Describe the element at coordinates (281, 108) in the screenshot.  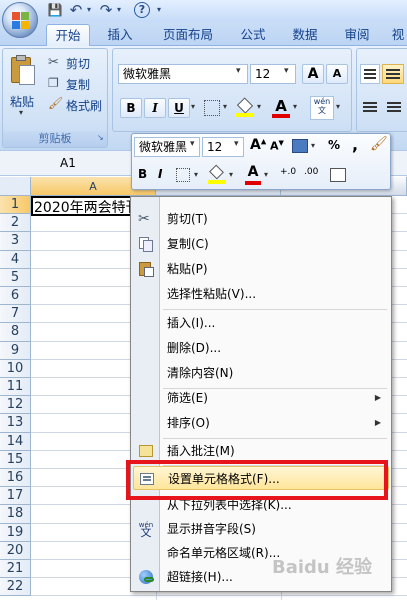
I see `font-color-icon: A` at that location.